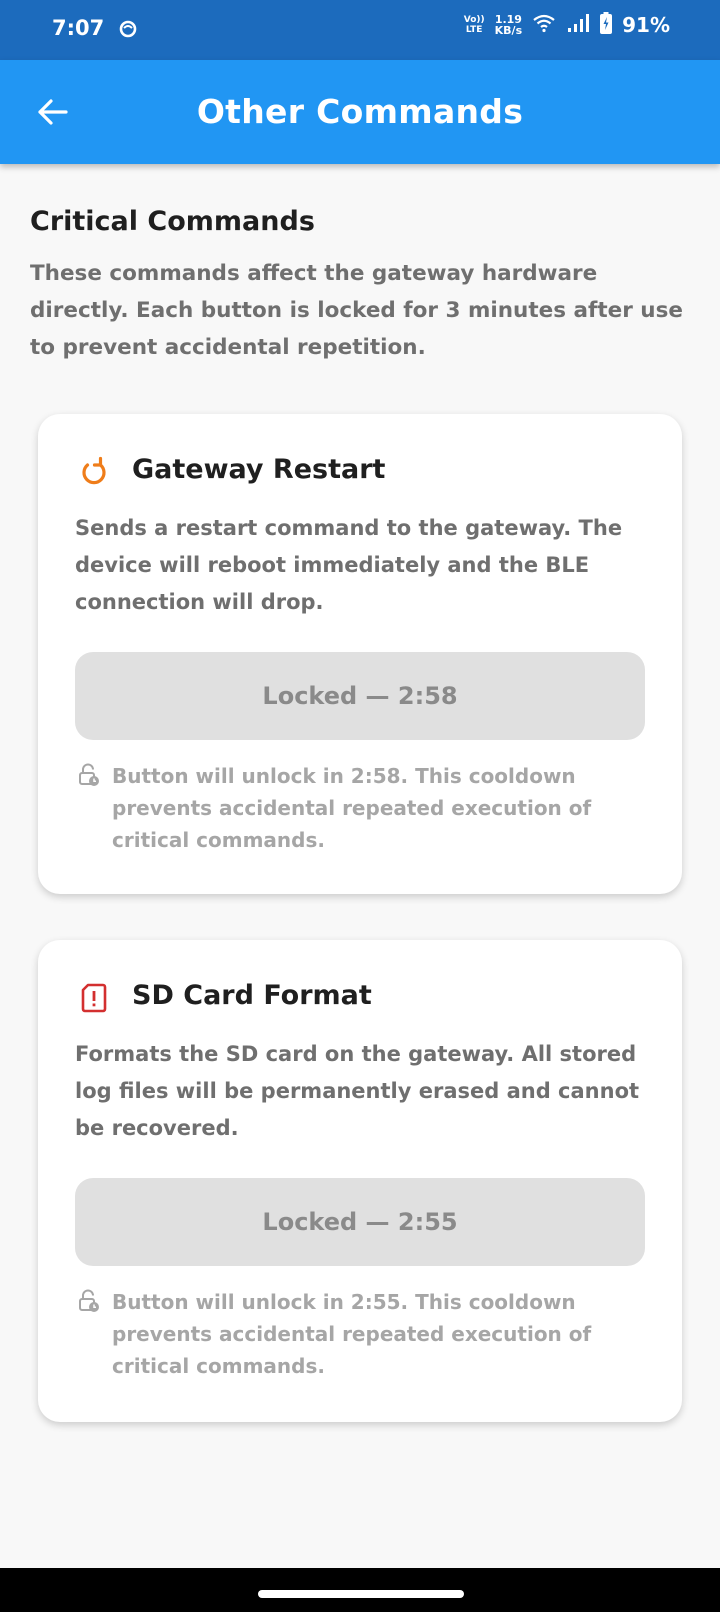 This screenshot has height=1612, width=720. I want to click on status-indicators: Vo)) LTE 1.19 KB/s 91%, so click(567, 25).